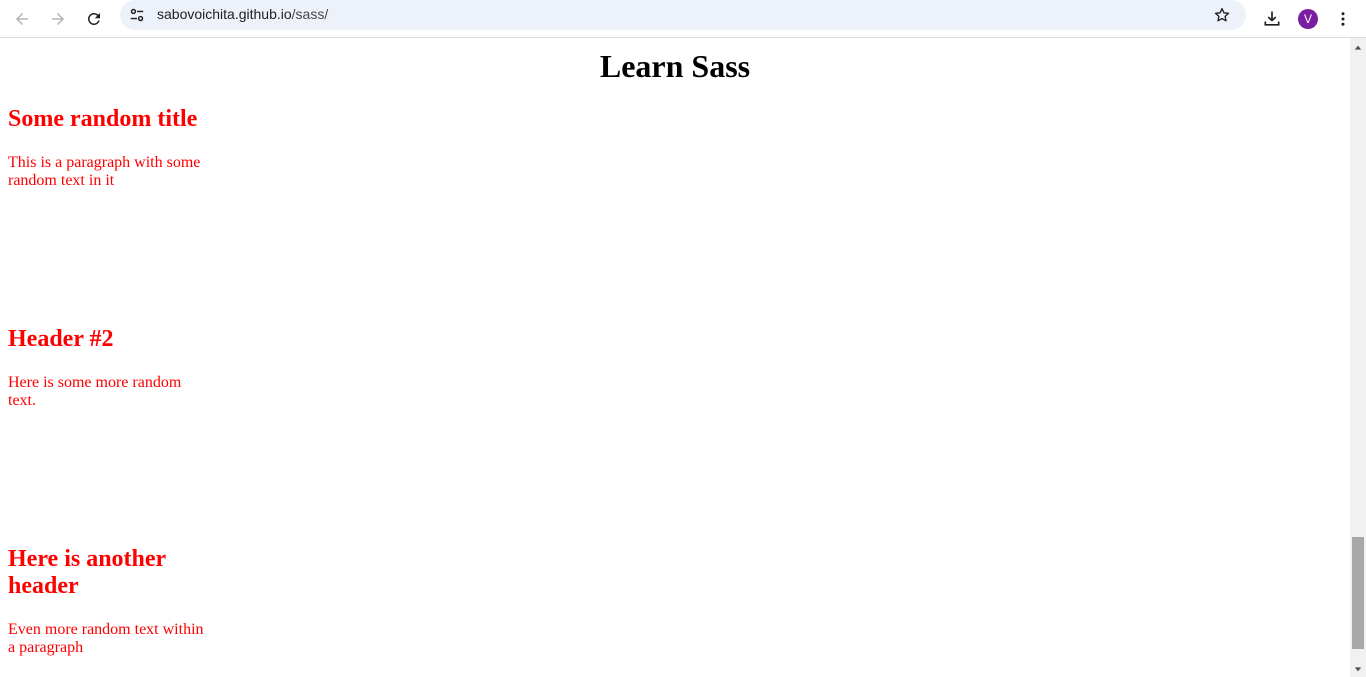 Image resolution: width=1366 pixels, height=677 pixels. I want to click on kebab-menu-icon, so click(1343, 19).